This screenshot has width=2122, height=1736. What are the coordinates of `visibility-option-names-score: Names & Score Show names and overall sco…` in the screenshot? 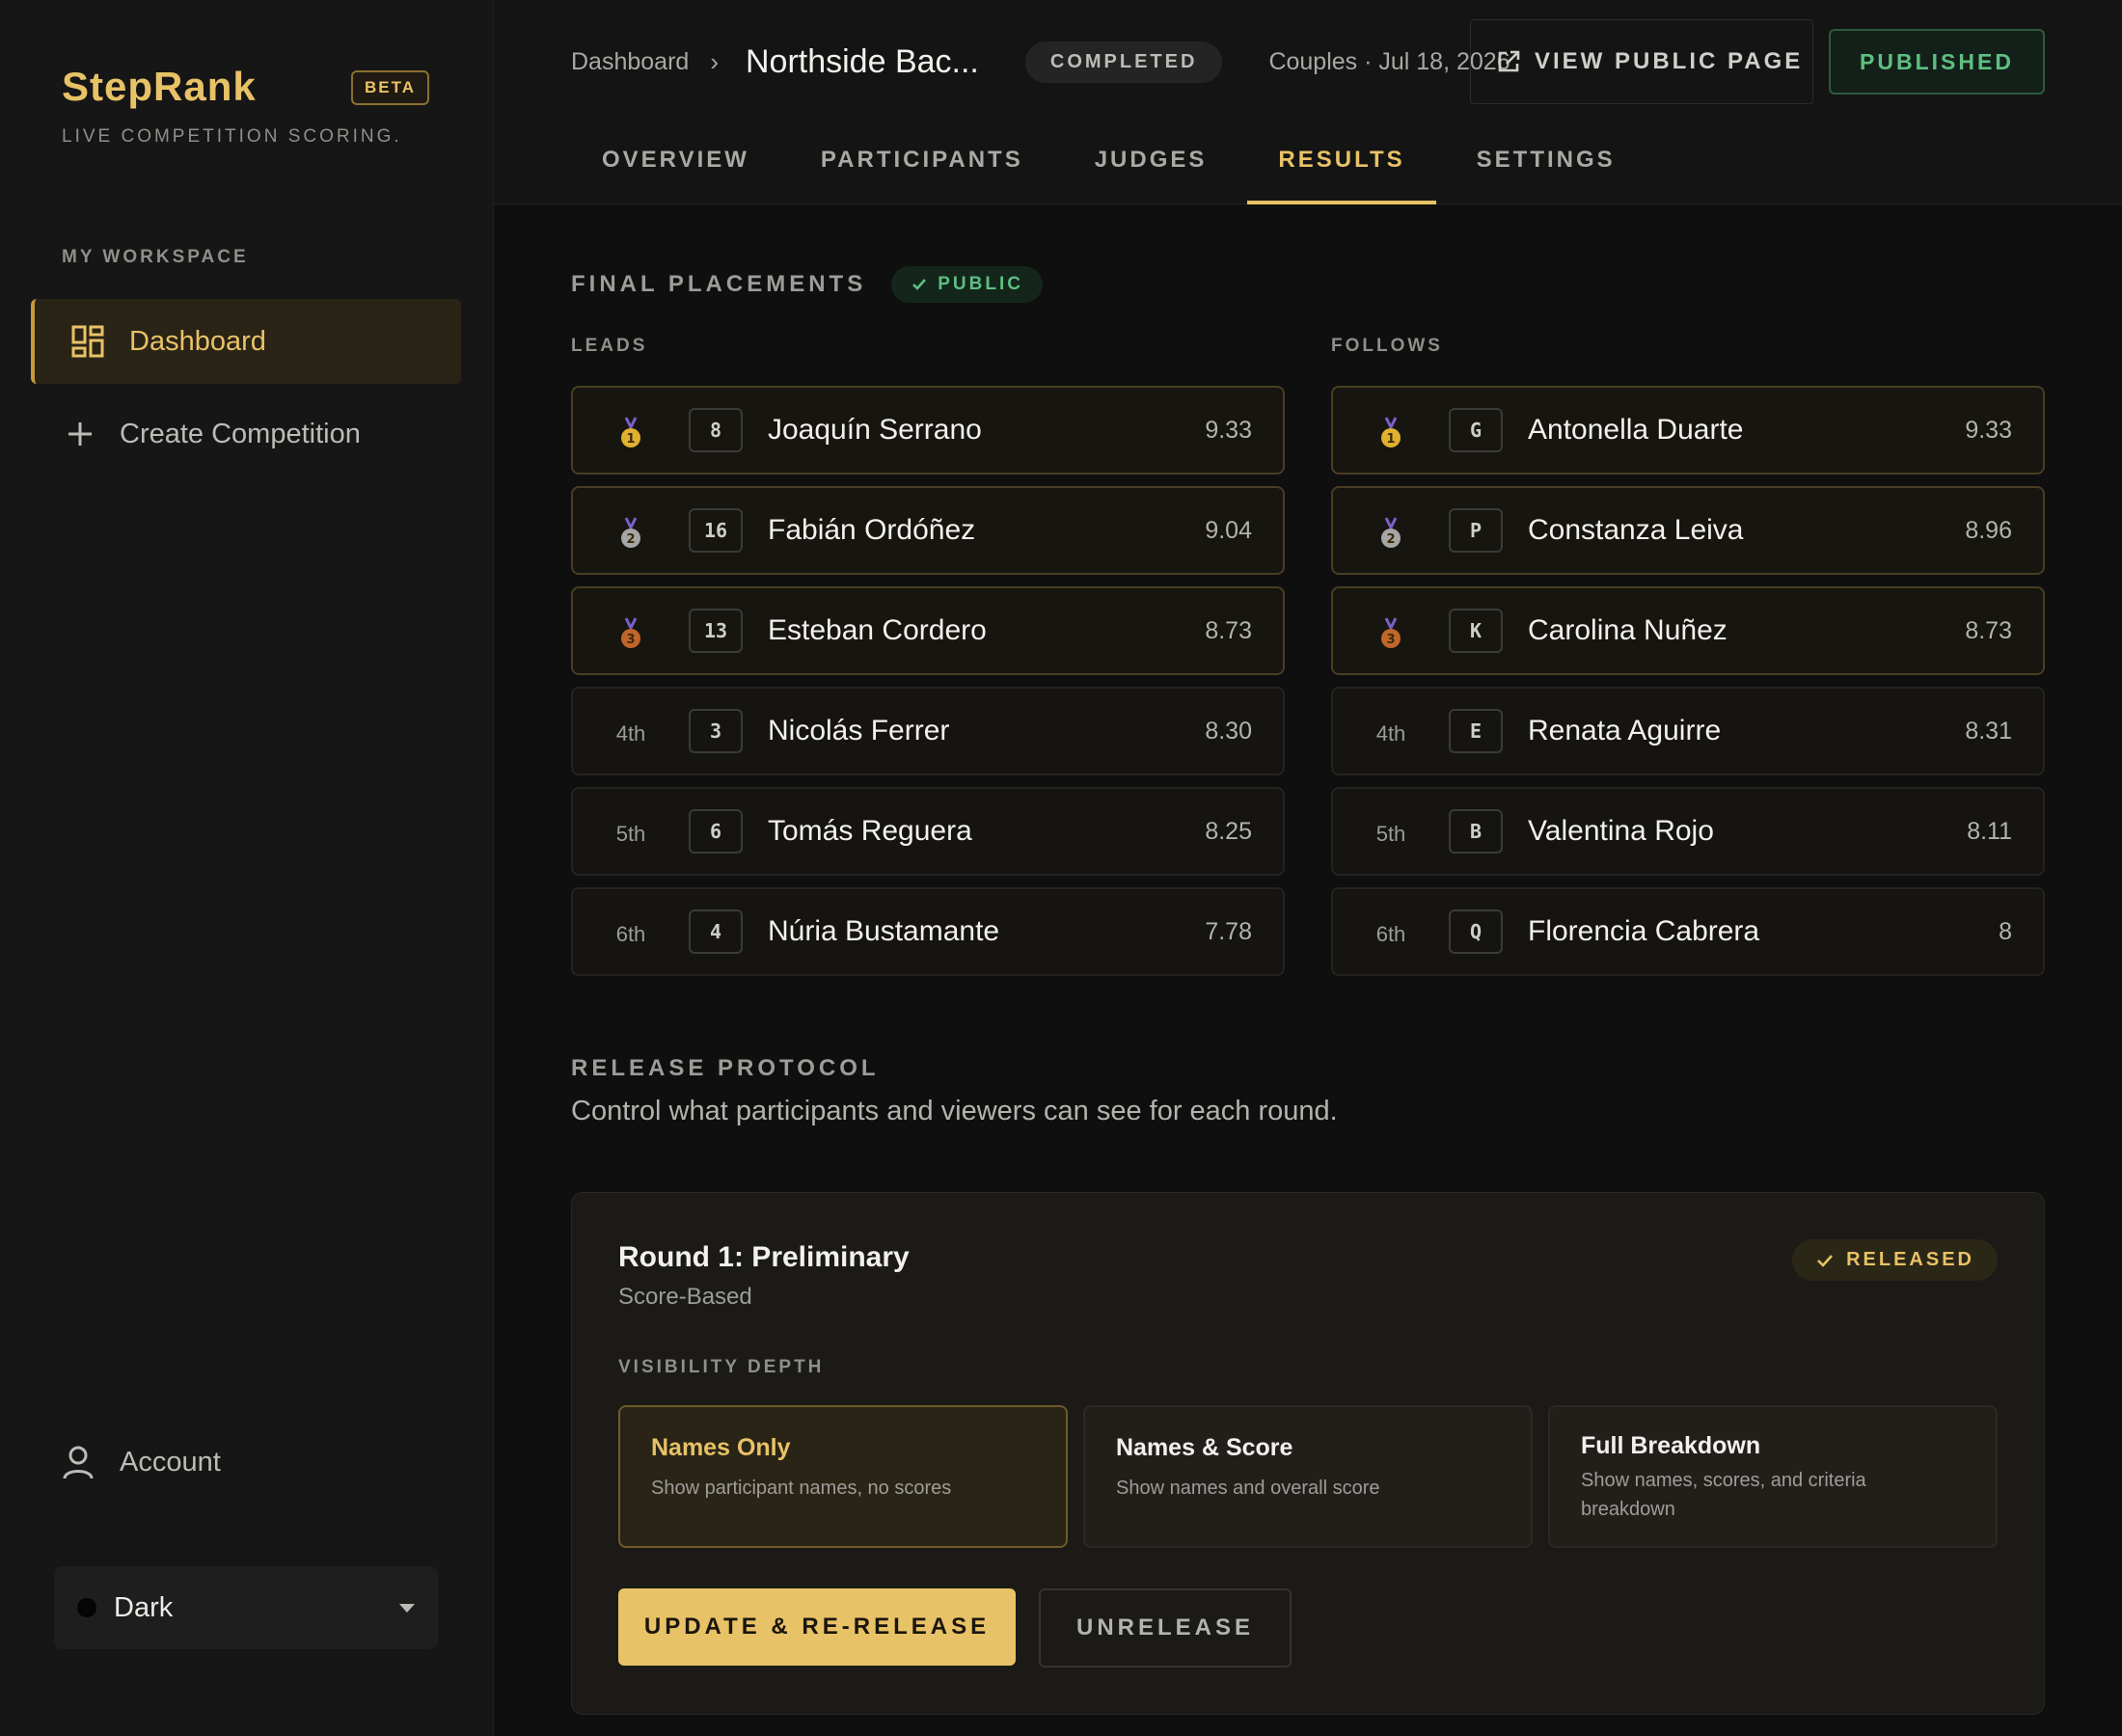 It's located at (1308, 1477).